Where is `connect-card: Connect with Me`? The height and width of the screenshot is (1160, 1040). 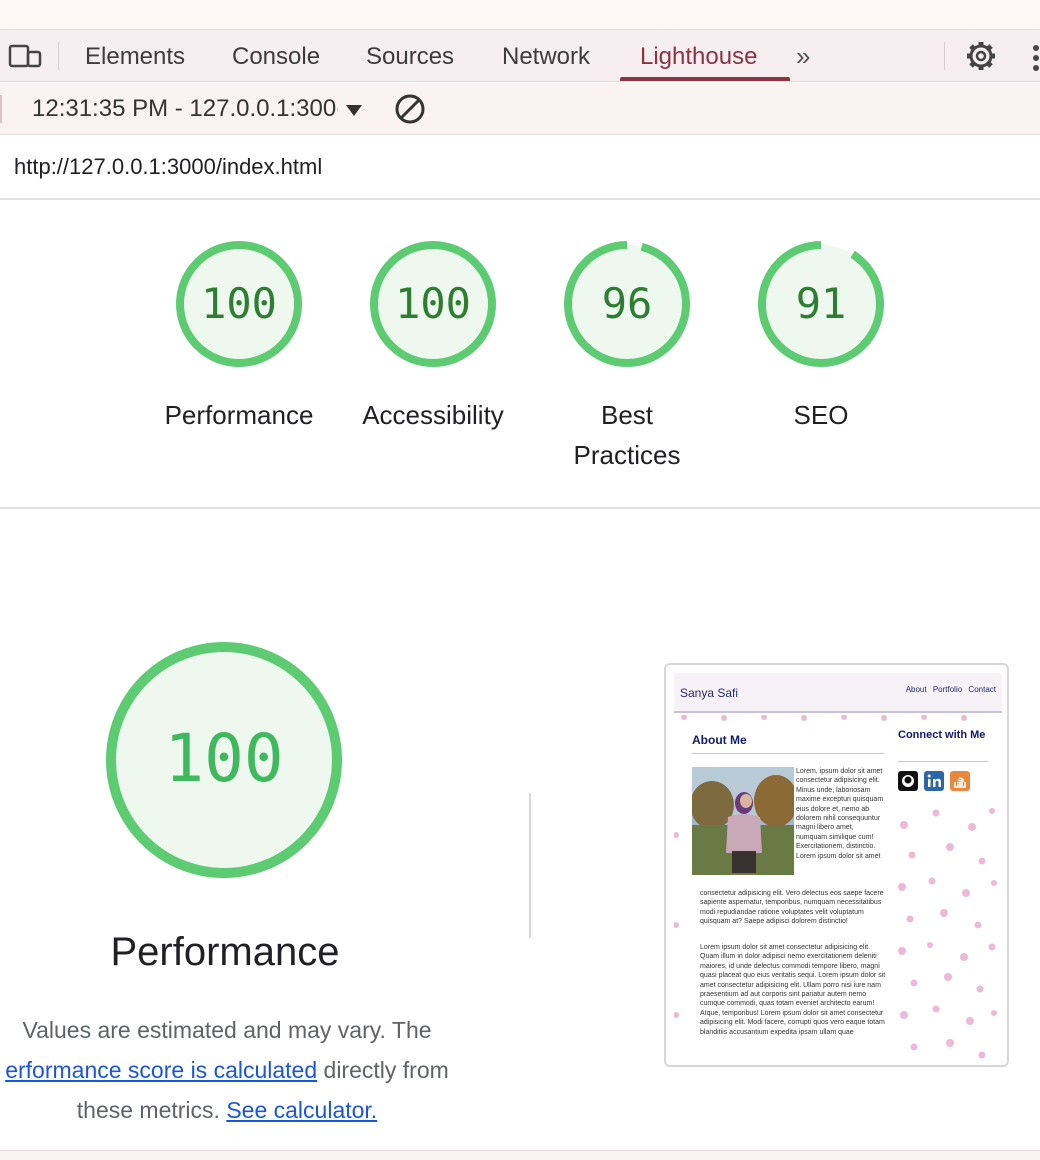
connect-card: Connect with Me is located at coordinates (944, 763).